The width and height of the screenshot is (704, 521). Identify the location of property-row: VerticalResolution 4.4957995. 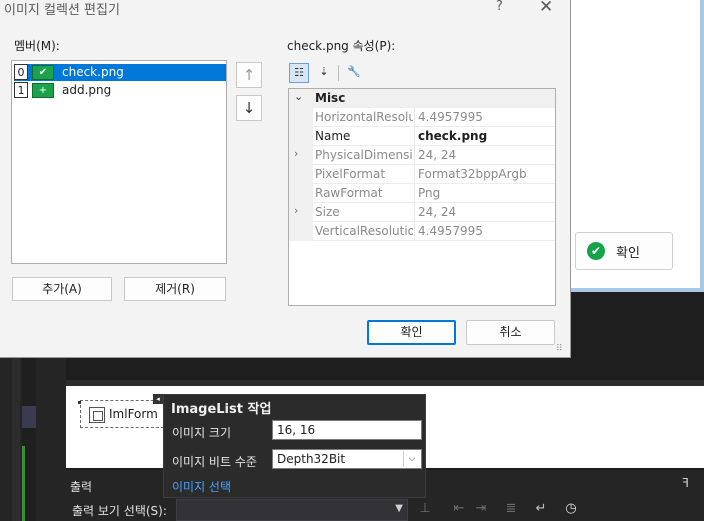
(422, 231).